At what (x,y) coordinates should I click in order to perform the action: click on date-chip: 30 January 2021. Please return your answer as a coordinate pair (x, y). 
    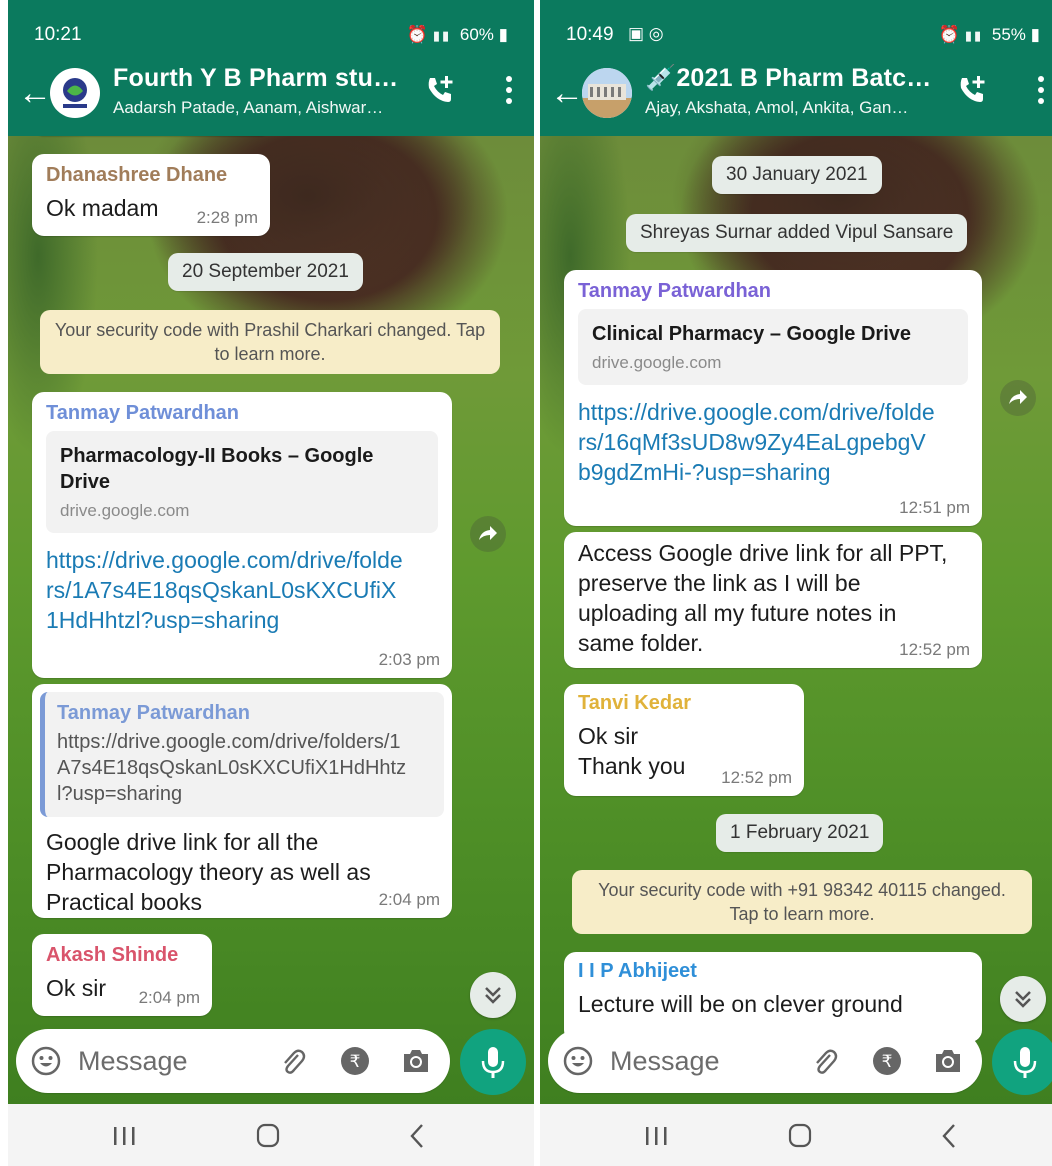
    Looking at the image, I should click on (797, 175).